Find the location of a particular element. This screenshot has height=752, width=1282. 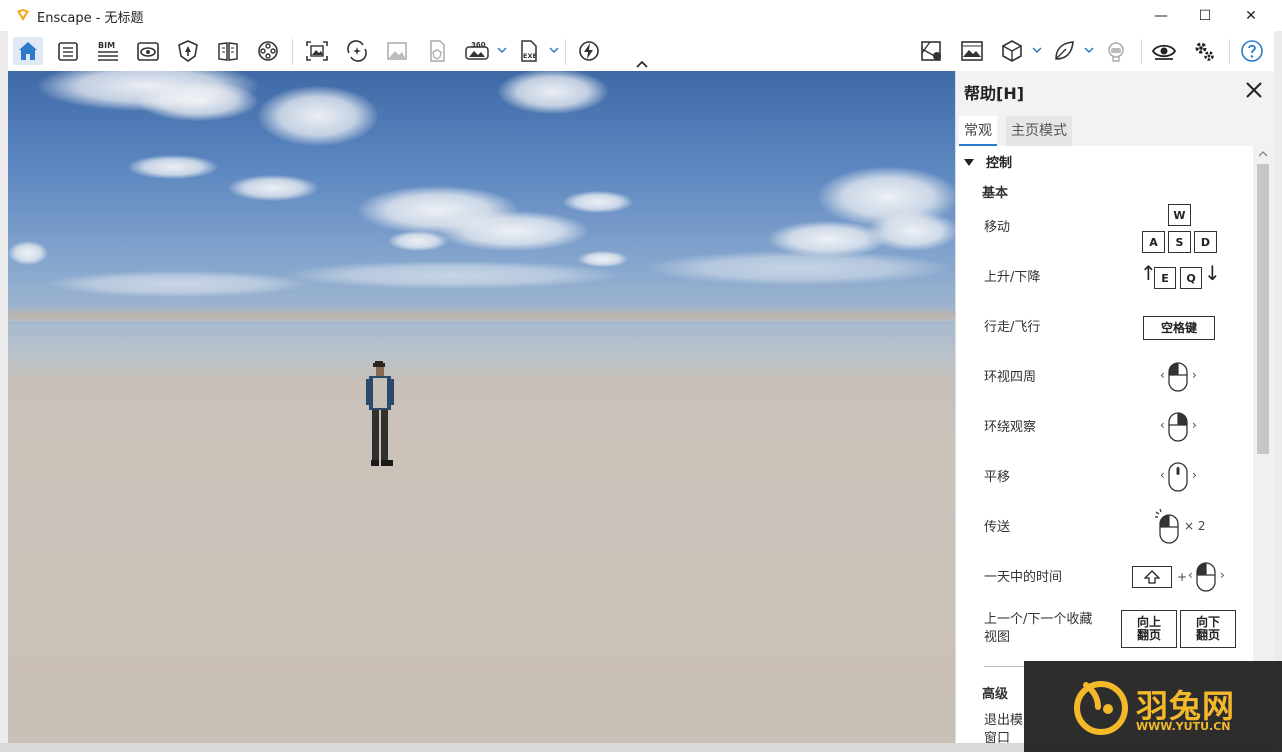

landscape-icon is located at coordinates (972, 51).